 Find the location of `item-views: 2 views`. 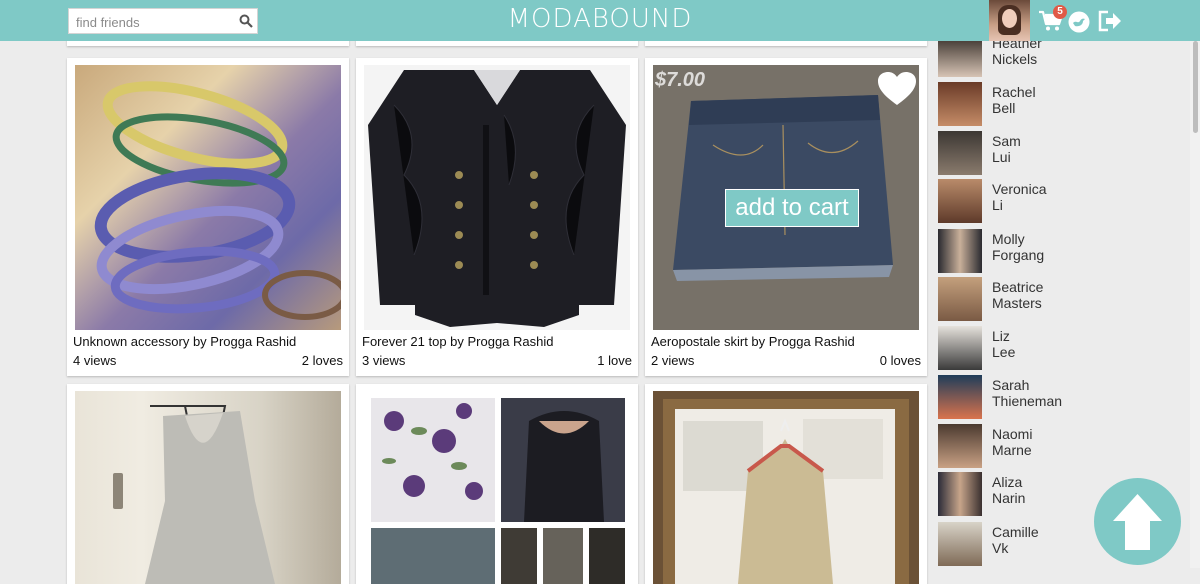

item-views: 2 views is located at coordinates (673, 360).